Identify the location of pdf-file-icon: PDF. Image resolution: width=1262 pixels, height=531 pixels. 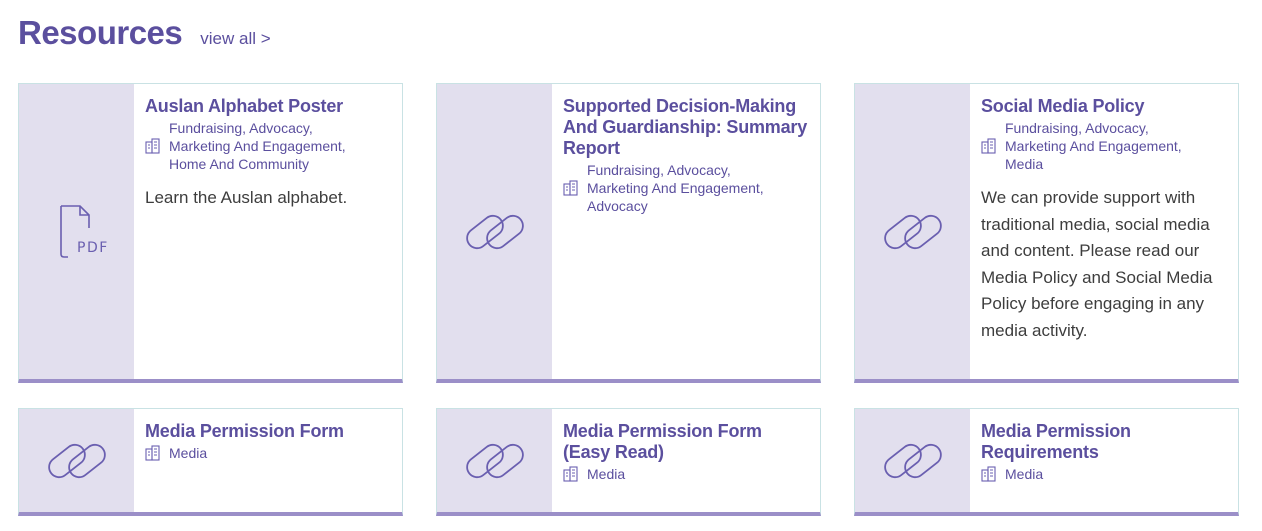
(83, 231).